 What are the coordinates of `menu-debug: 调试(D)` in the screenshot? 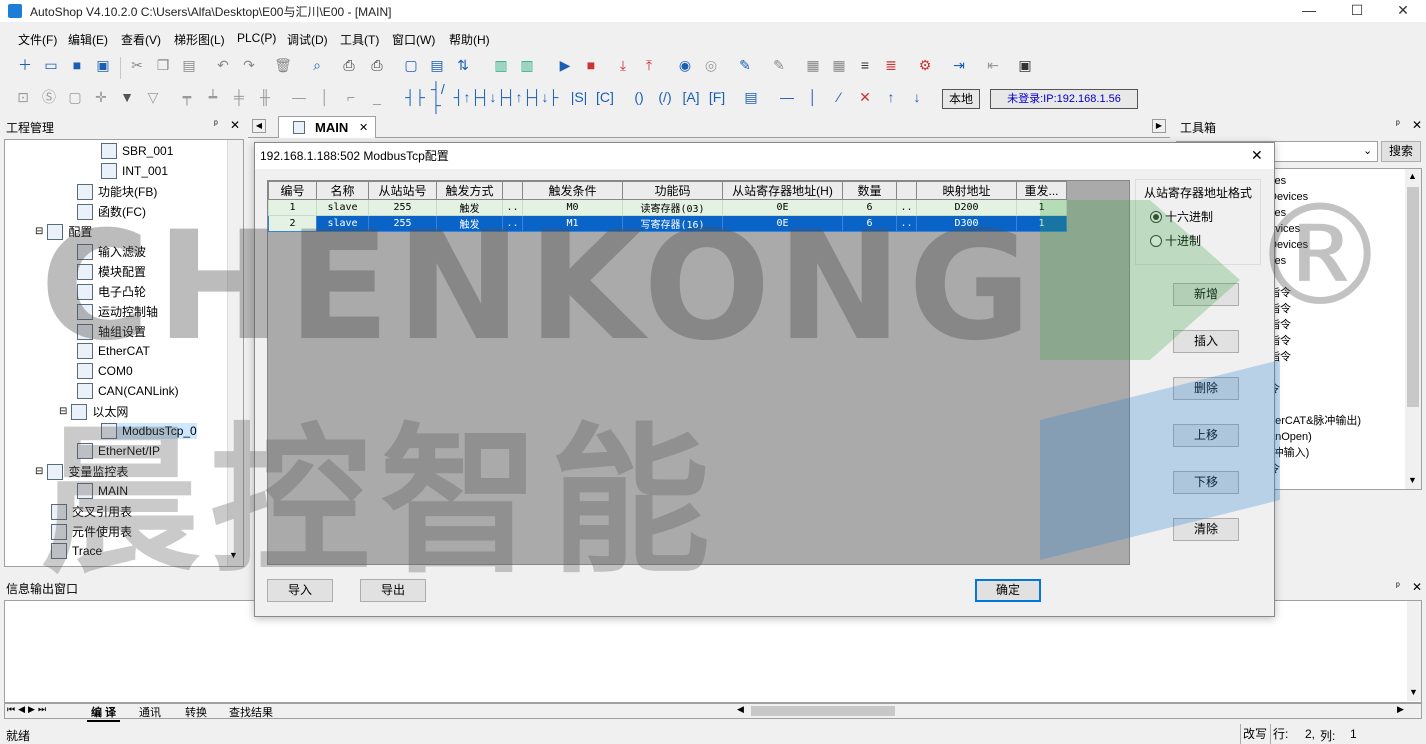 It's located at (307, 39).